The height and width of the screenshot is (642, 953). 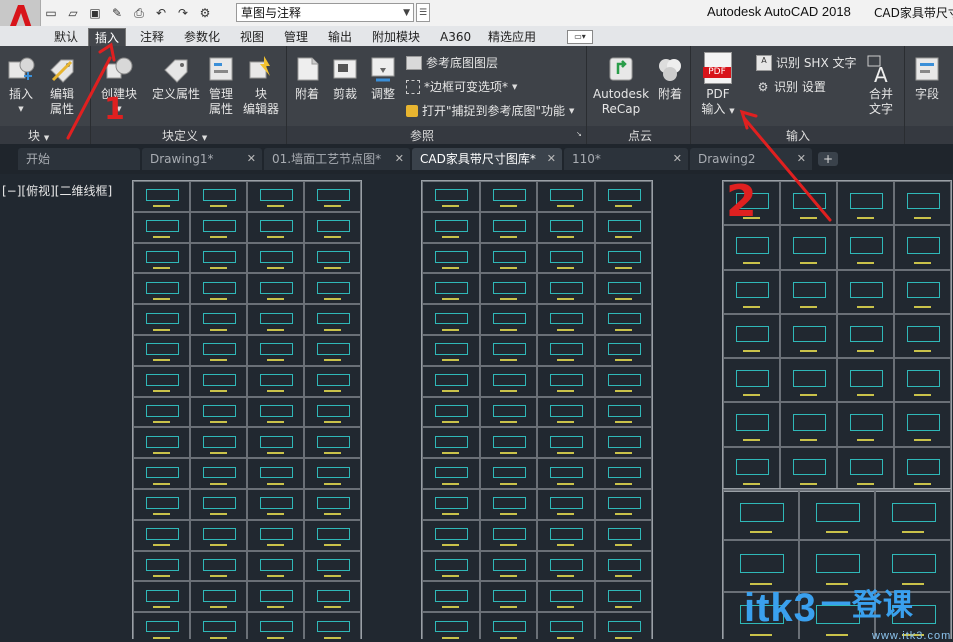 I want to click on watermark: itk3 一登课 www.itk3.com, so click(x=847, y=614).